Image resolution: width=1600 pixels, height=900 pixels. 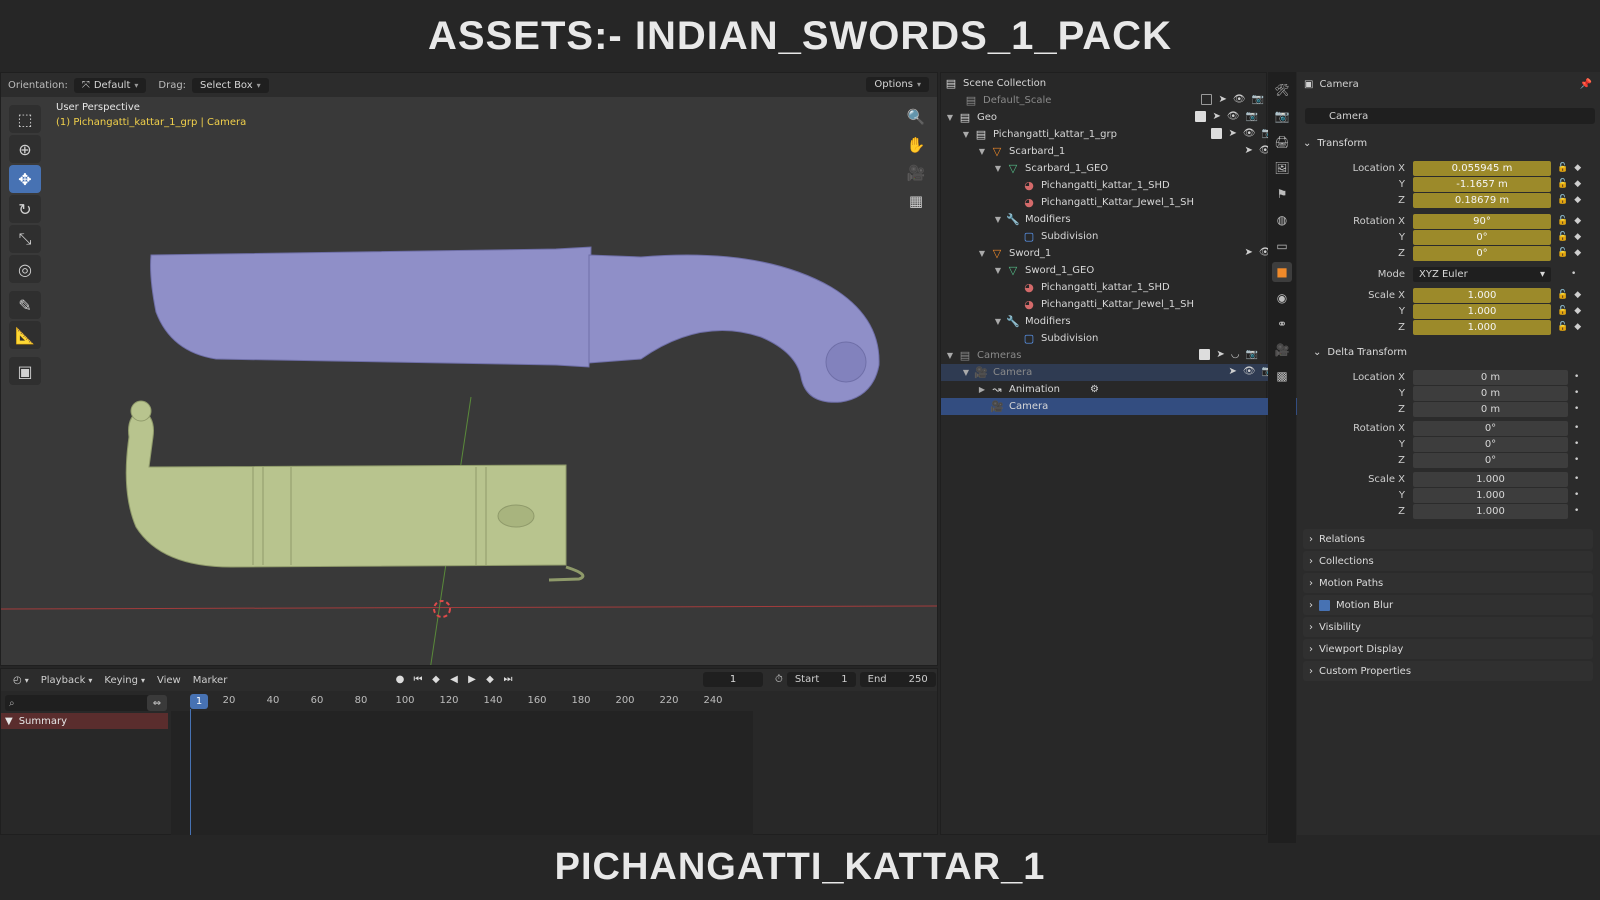 What do you see at coordinates (897, 679) in the screenshot?
I see `end-frame-field: End 250` at bounding box center [897, 679].